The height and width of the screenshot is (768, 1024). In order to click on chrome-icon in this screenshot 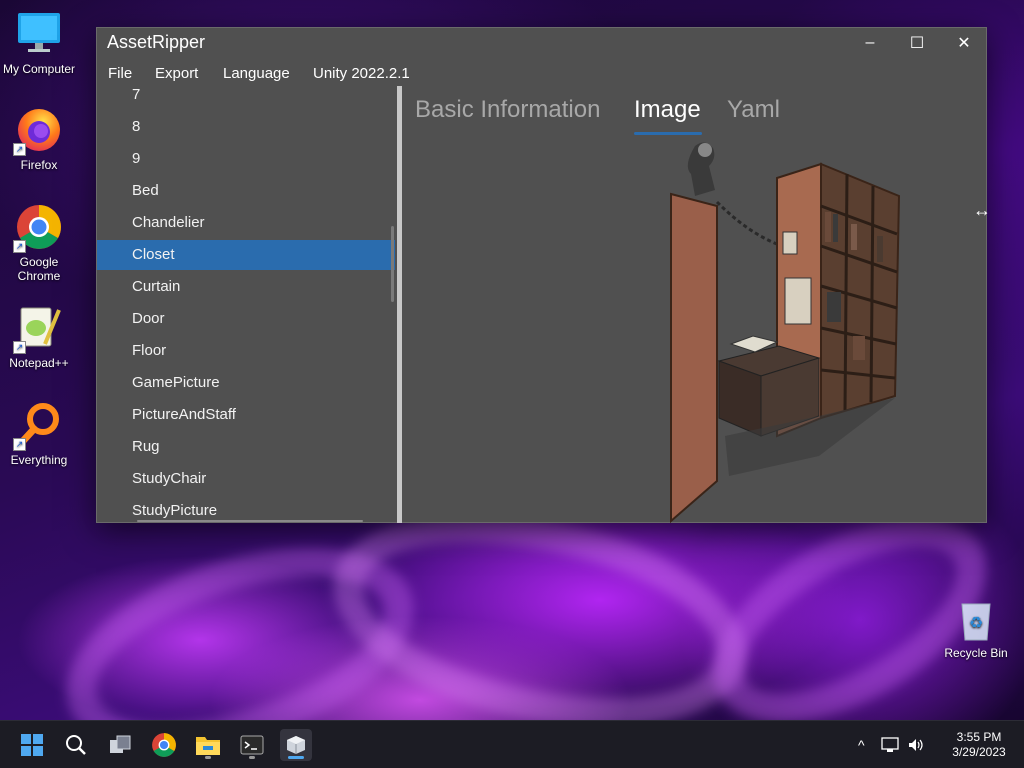, I will do `click(164, 745)`.